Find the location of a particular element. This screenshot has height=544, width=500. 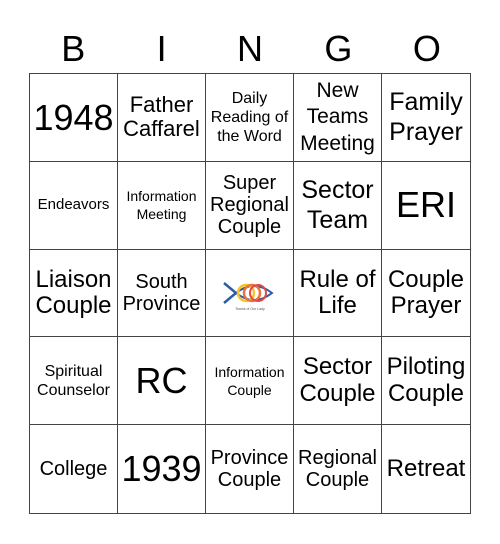

bingo-cell: Spiritual Counselor is located at coordinates (74, 381).